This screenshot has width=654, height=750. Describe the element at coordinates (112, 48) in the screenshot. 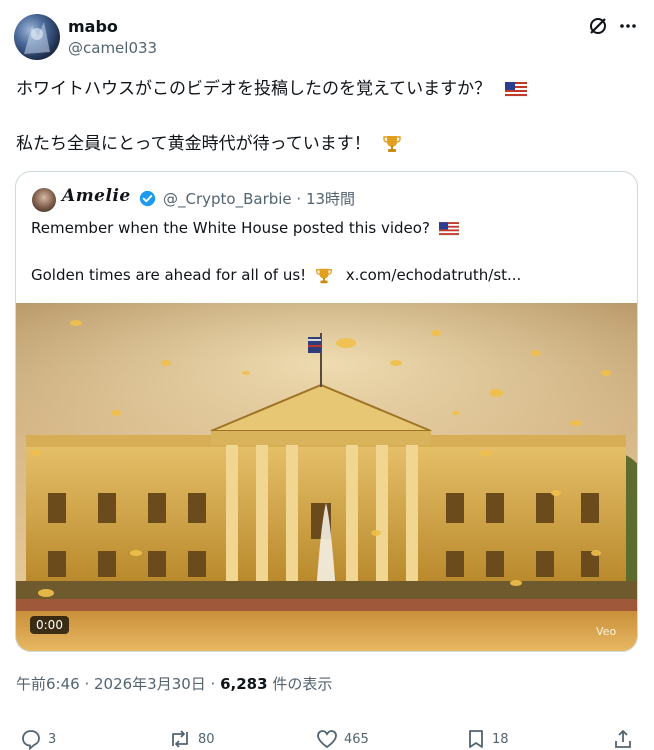

I see `author-handle: @camel033` at that location.